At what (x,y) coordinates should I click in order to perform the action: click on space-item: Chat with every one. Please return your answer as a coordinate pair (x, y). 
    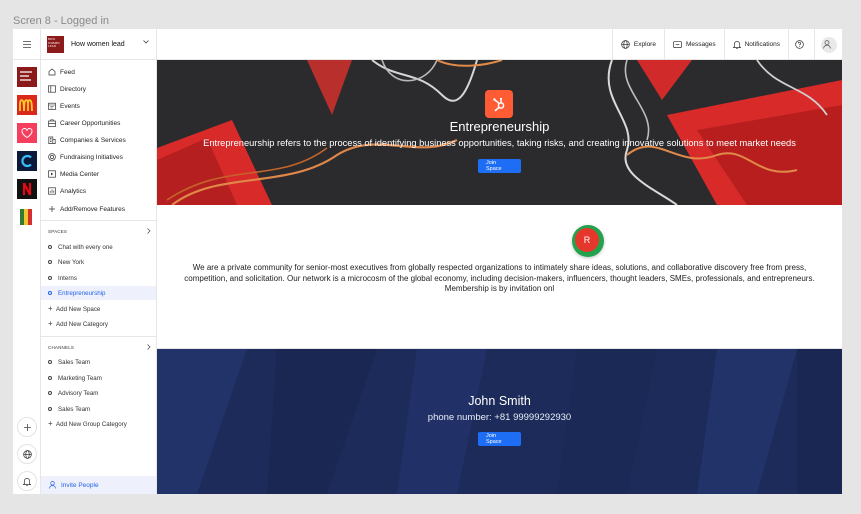
    Looking at the image, I should click on (80, 247).